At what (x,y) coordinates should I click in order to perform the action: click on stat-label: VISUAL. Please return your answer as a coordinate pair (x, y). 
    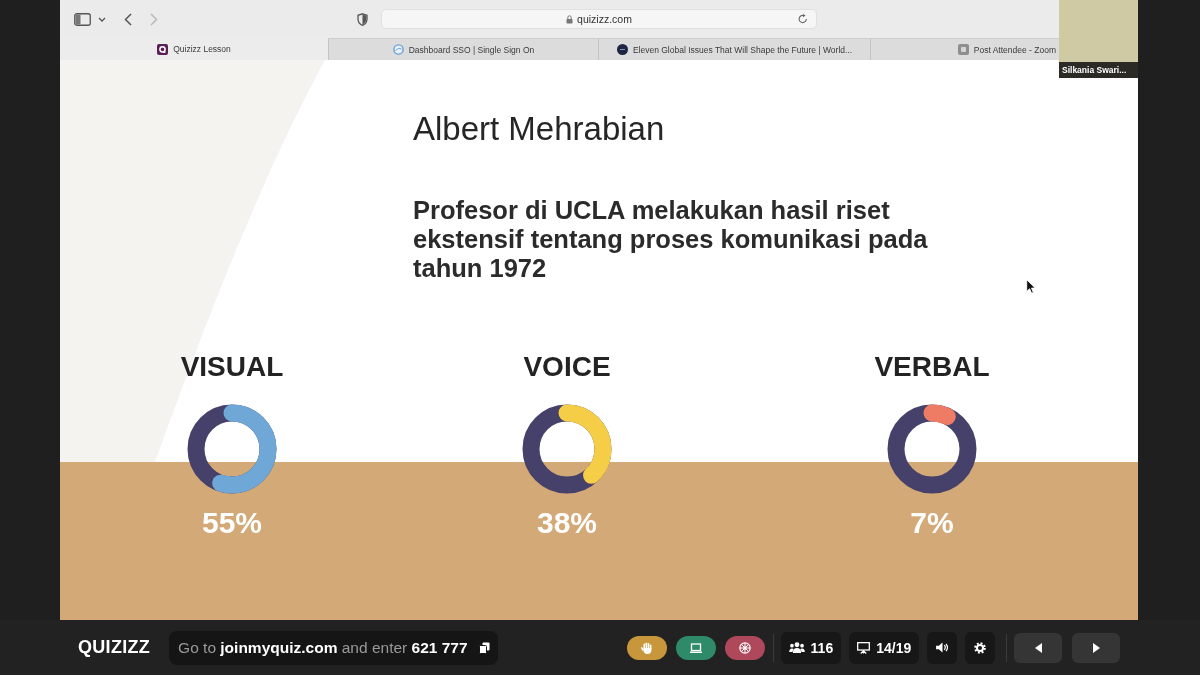
    Looking at the image, I should click on (232, 367).